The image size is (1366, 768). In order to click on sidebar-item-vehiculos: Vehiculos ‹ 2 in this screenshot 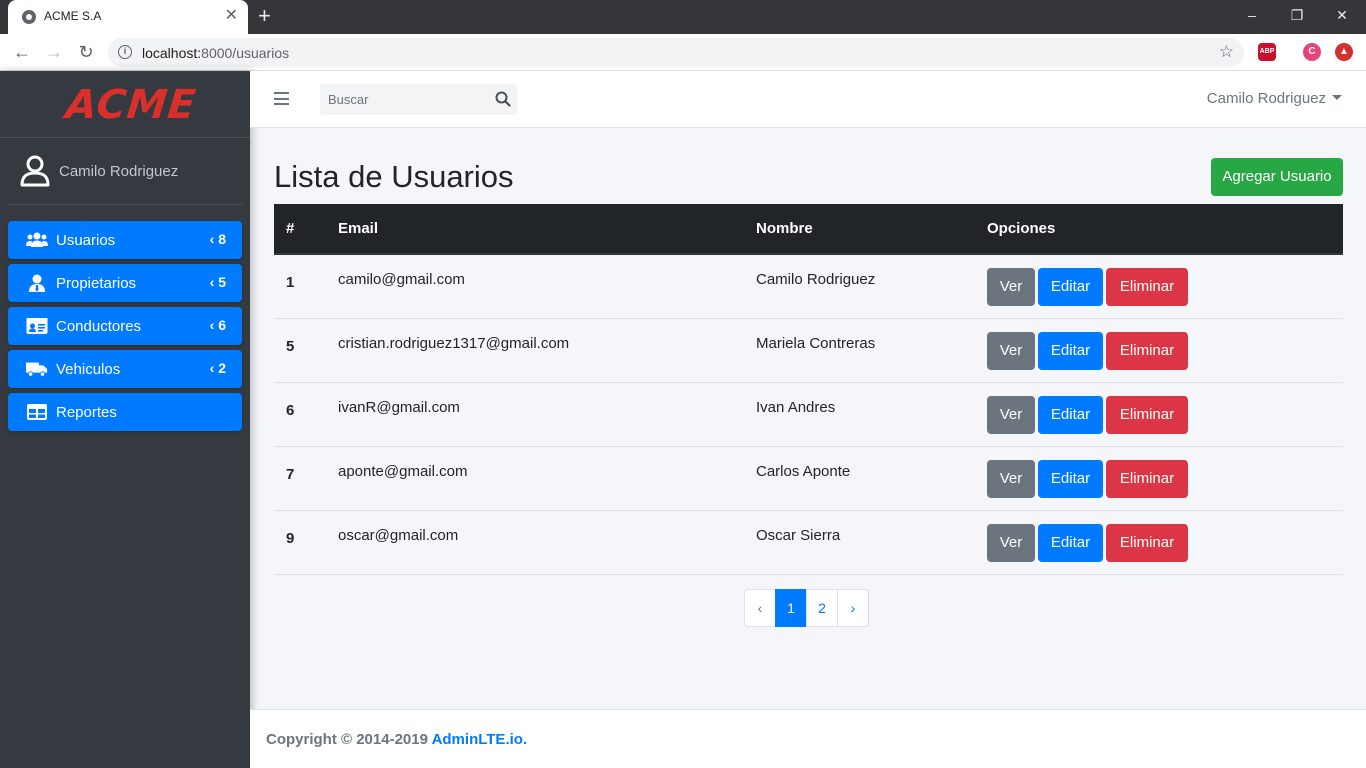, I will do `click(125, 369)`.